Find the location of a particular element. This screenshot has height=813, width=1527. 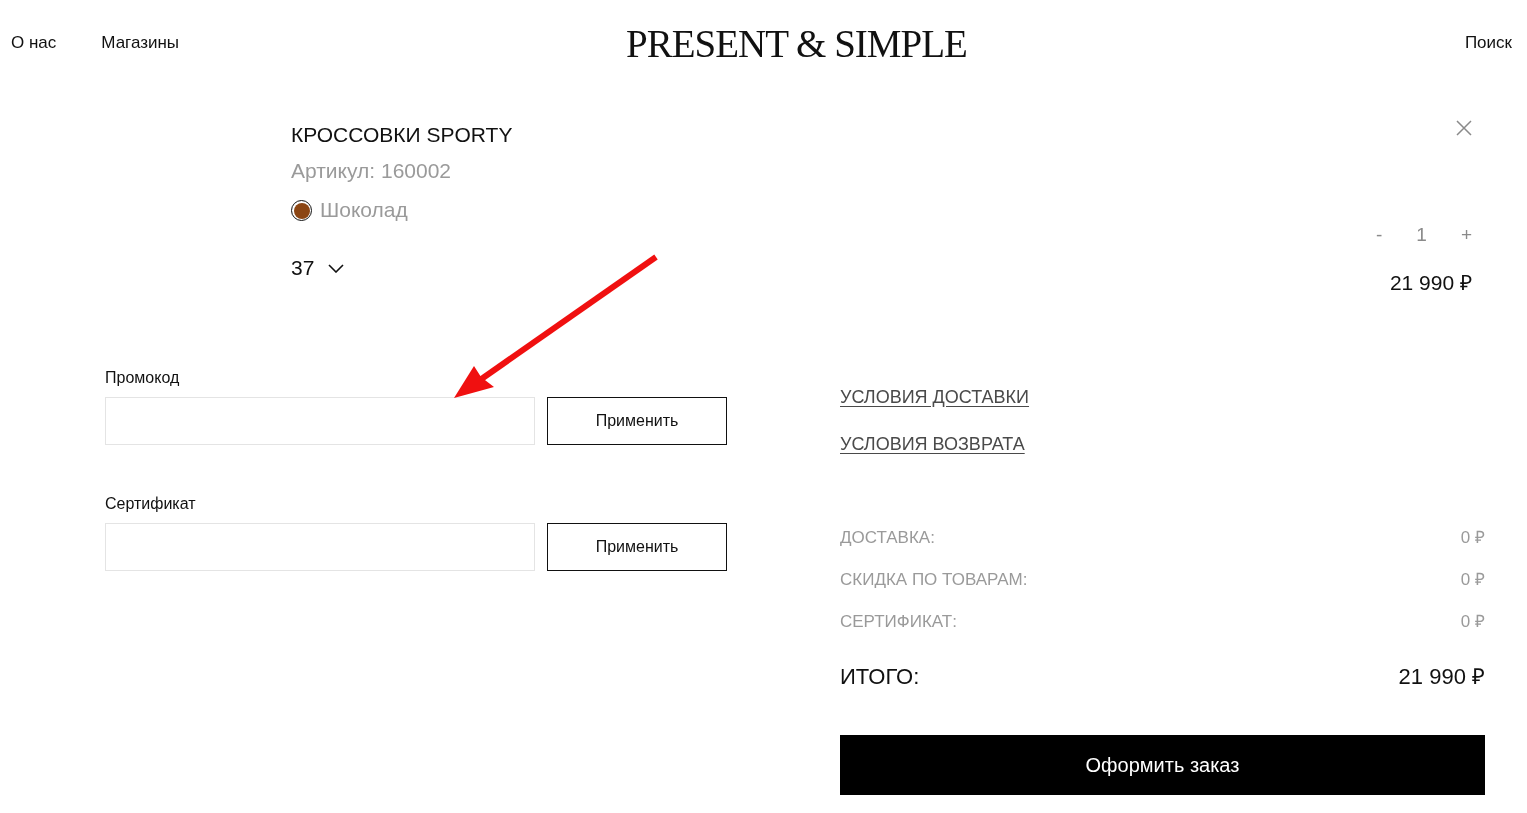

field-label: Сертификат is located at coordinates (150, 504).